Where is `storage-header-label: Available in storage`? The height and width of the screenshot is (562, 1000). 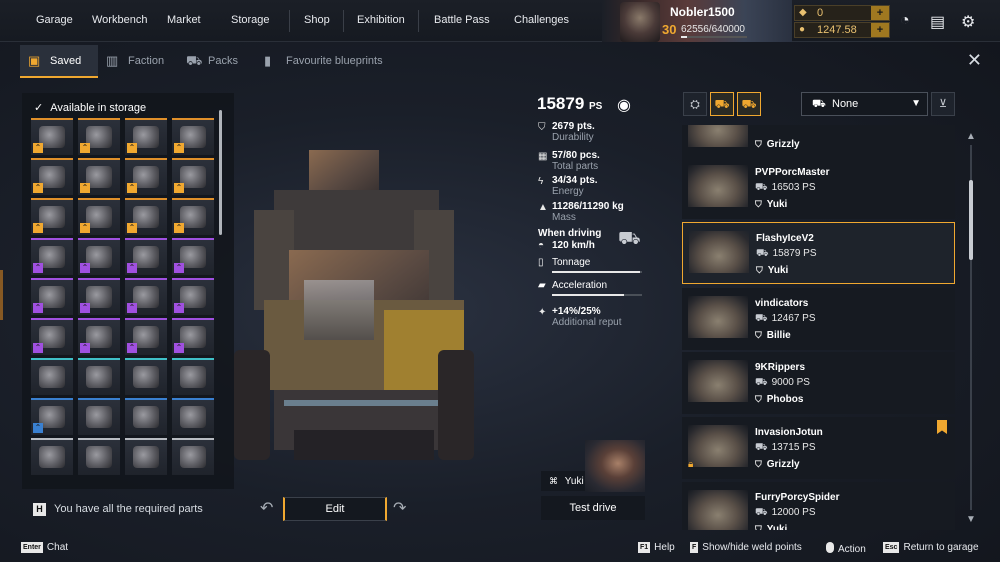 storage-header-label: Available in storage is located at coordinates (98, 108).